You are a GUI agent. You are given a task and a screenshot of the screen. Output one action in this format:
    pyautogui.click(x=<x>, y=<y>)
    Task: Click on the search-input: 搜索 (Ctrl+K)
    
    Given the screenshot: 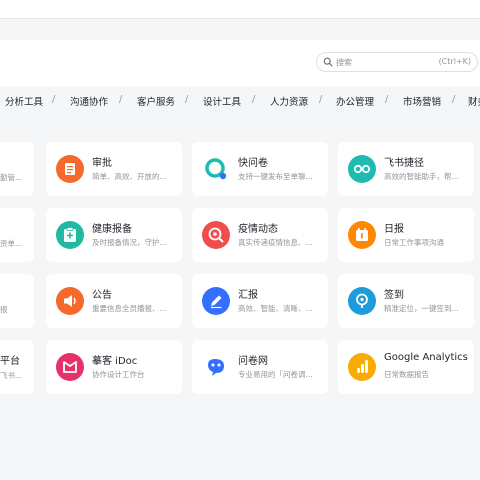 What is the action you would take?
    pyautogui.click(x=397, y=62)
    